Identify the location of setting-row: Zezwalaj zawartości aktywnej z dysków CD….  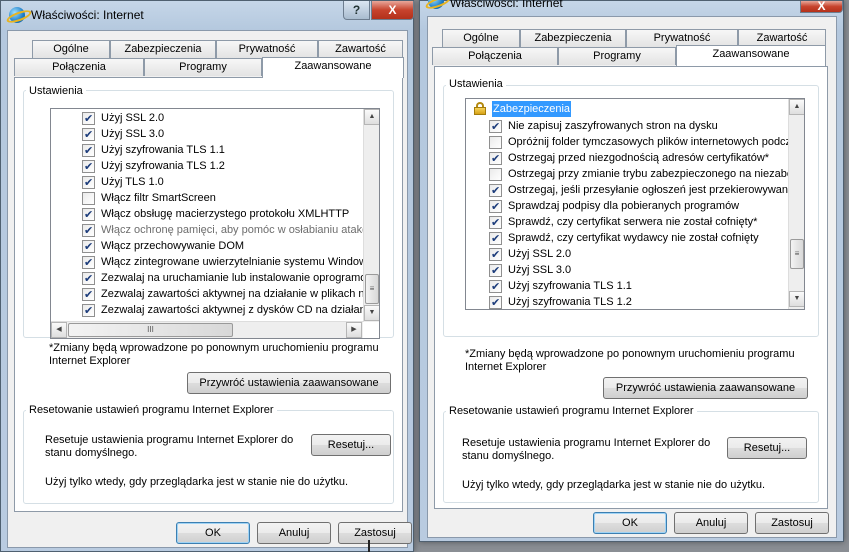
(215, 310).